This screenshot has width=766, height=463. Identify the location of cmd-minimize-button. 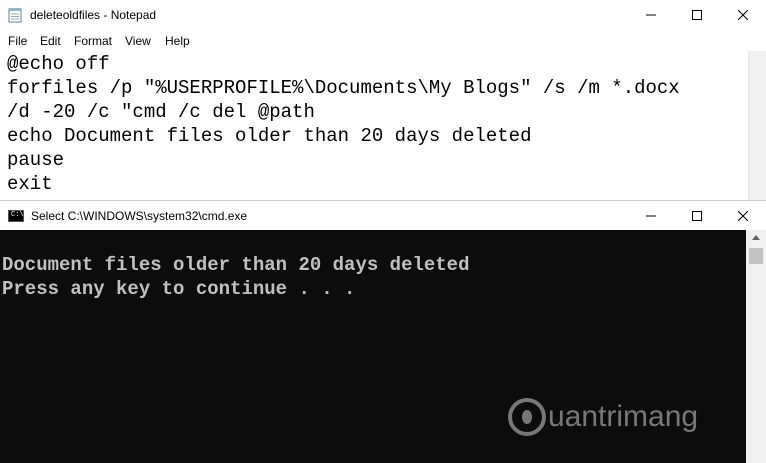
(651, 216).